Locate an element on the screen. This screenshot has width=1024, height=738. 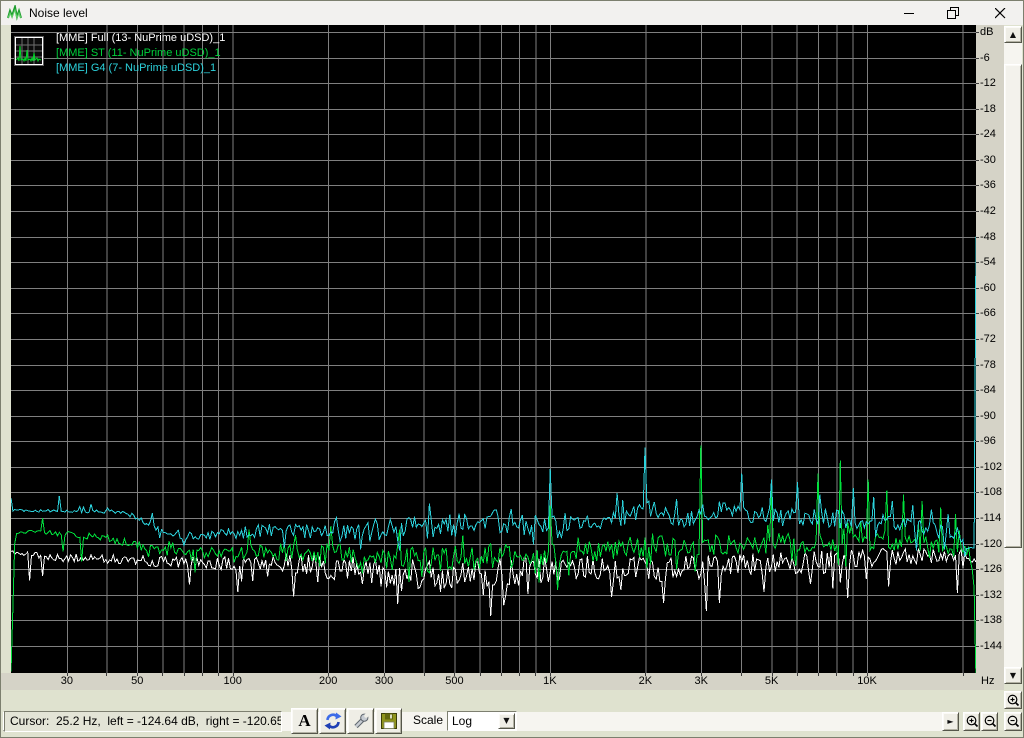
vertical-scrollbar: ▲ ▼ is located at coordinates (1013, 355).